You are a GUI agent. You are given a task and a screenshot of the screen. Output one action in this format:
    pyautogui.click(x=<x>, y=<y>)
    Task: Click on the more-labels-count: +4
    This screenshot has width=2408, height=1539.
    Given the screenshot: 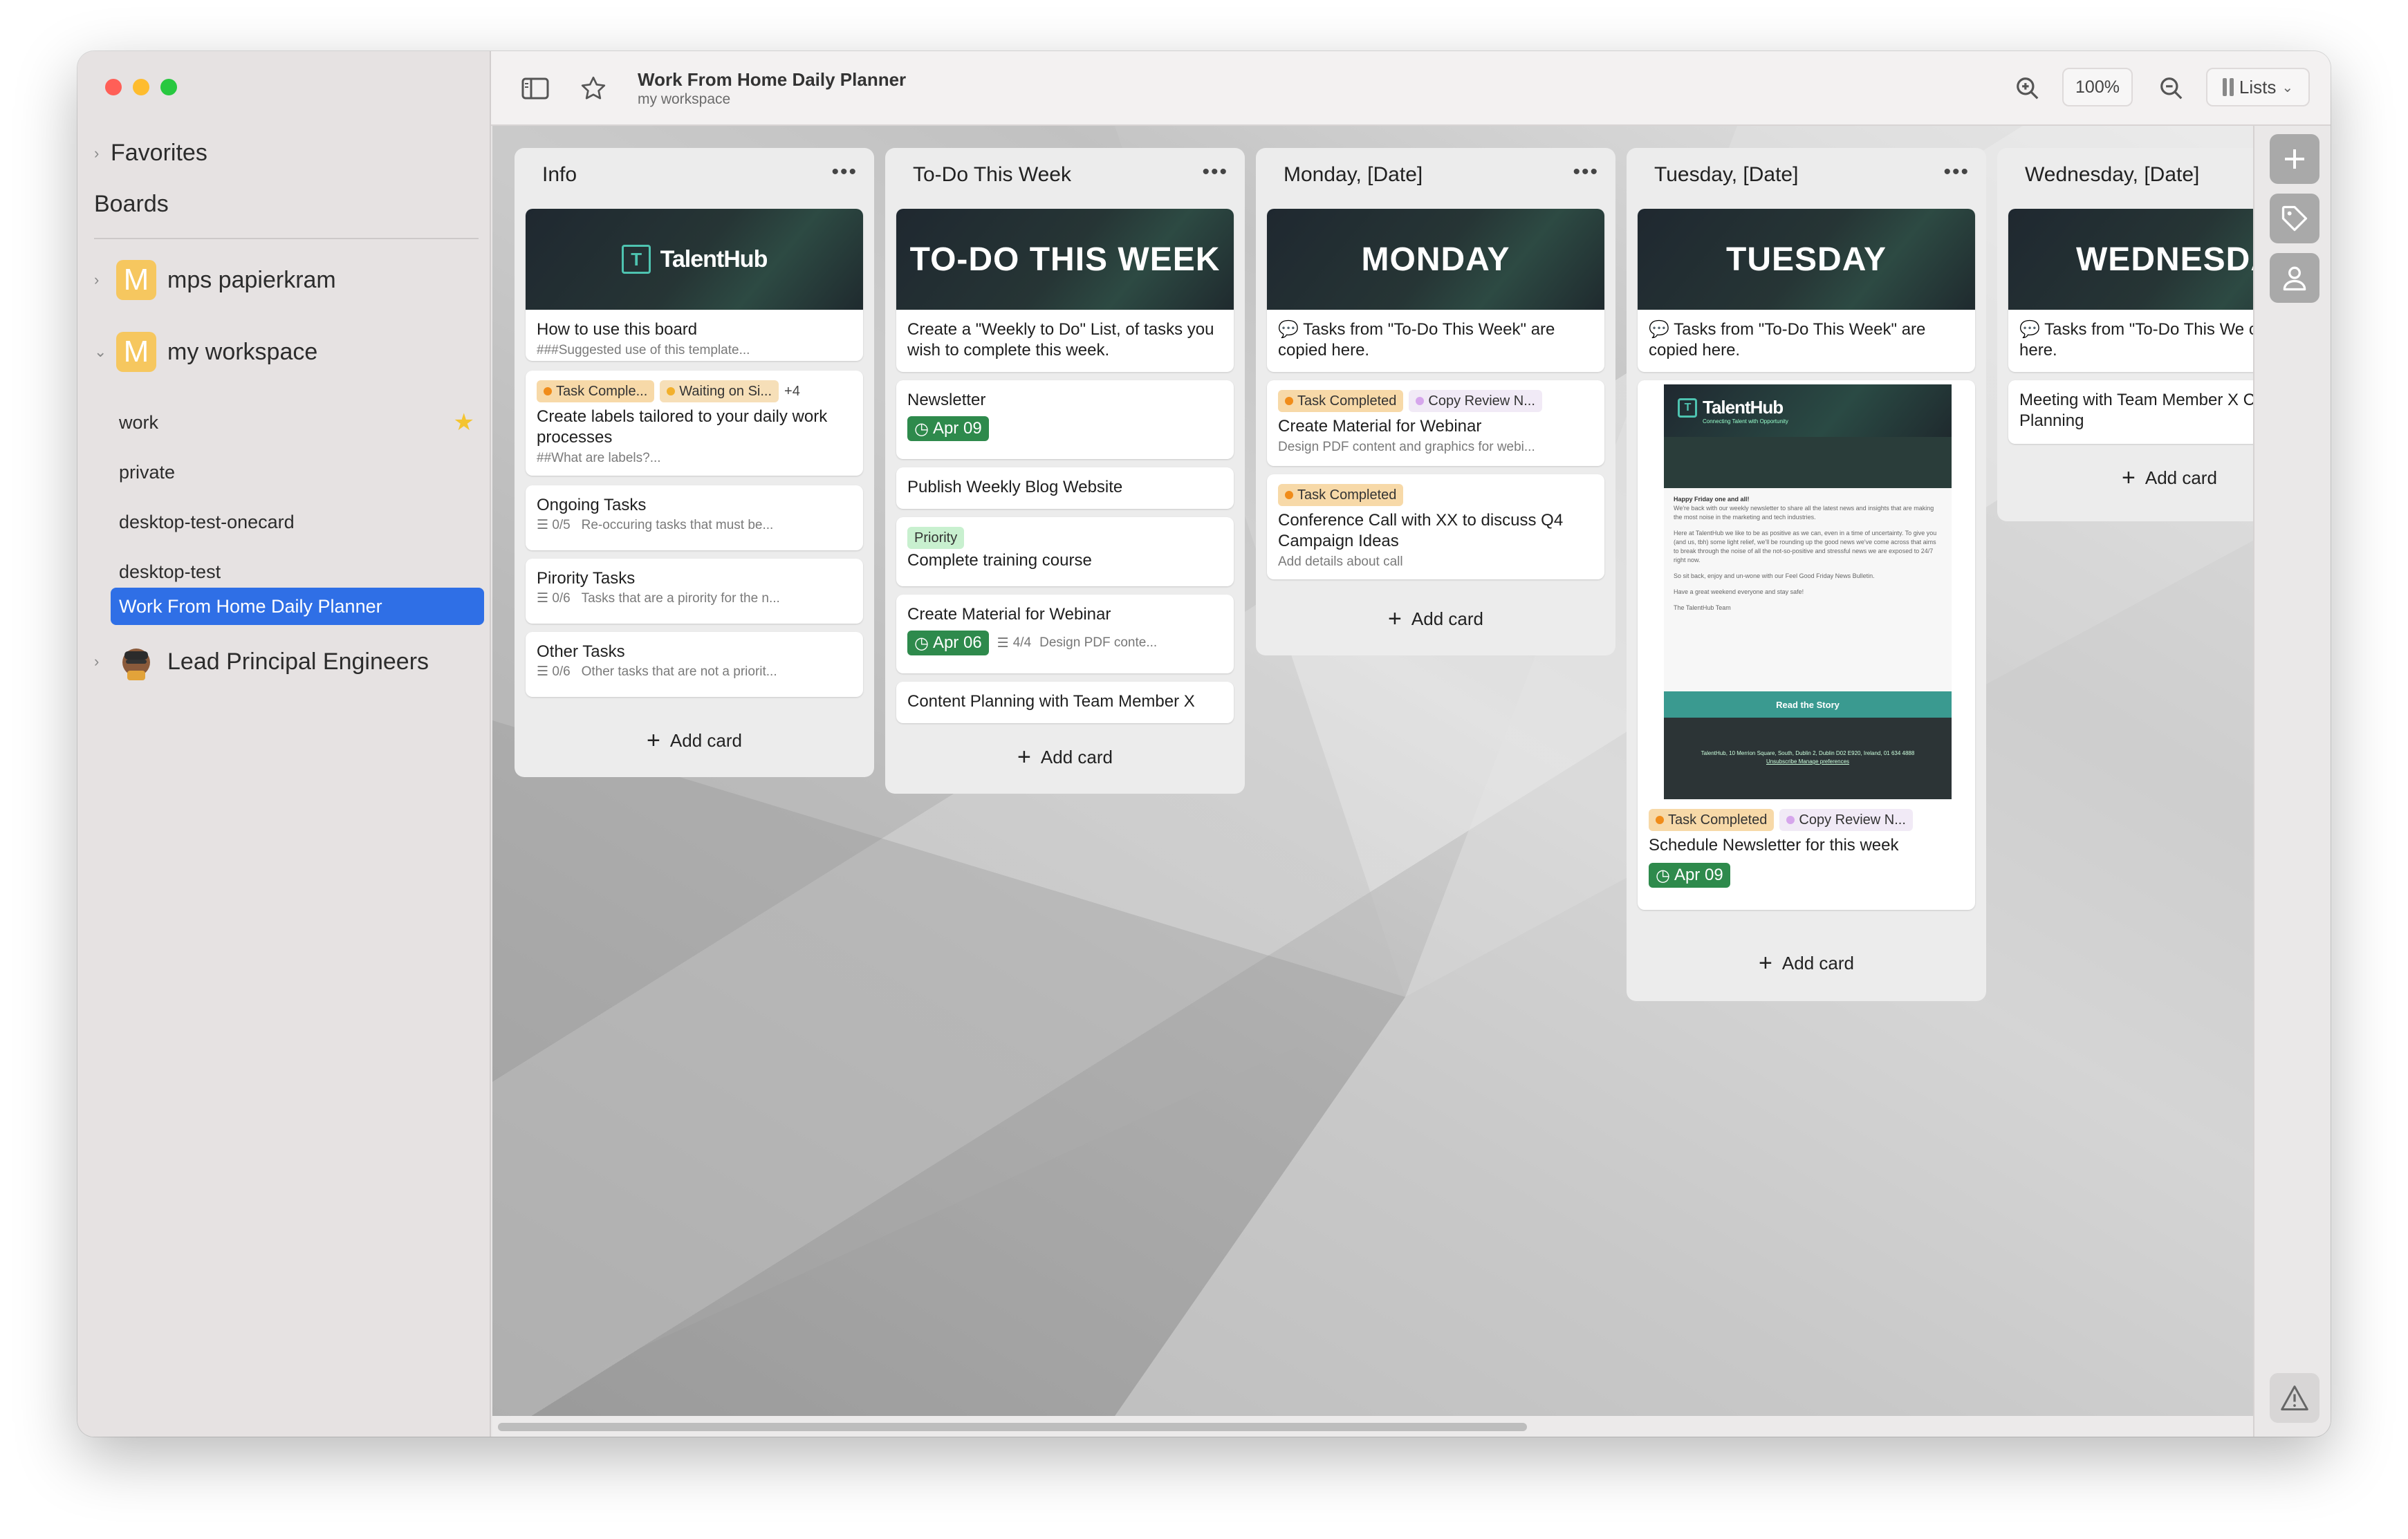 What is the action you would take?
    pyautogui.click(x=792, y=391)
    